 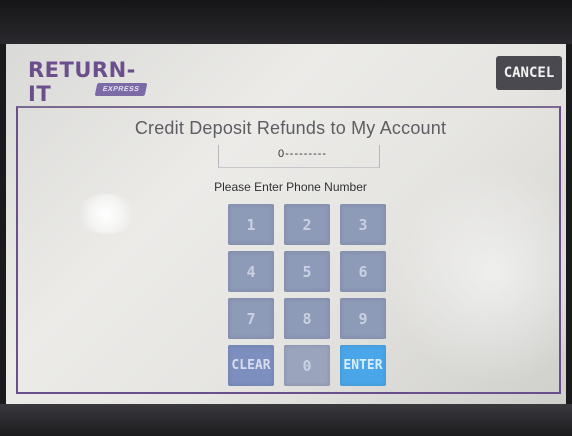 What do you see at coordinates (286, 420) in the screenshot?
I see `device-bezel-bottom` at bounding box center [286, 420].